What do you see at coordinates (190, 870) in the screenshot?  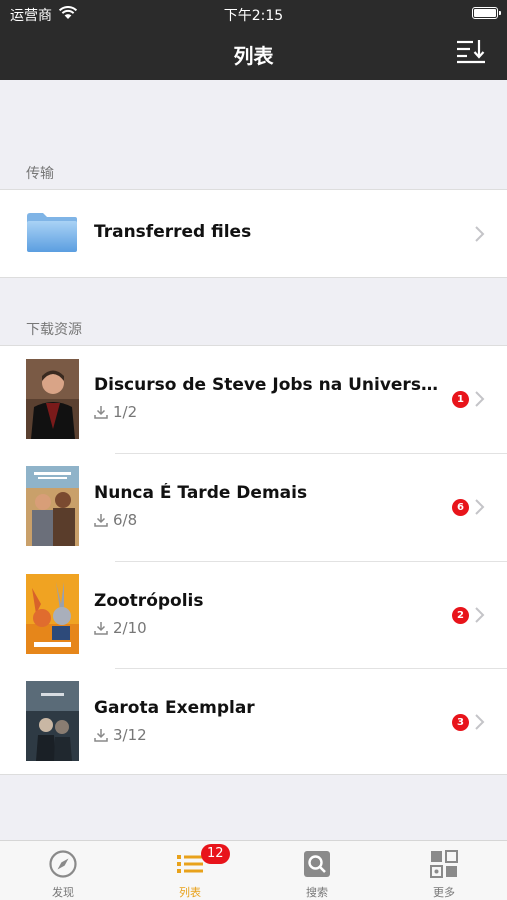 I see `tab-list: 12 列表` at bounding box center [190, 870].